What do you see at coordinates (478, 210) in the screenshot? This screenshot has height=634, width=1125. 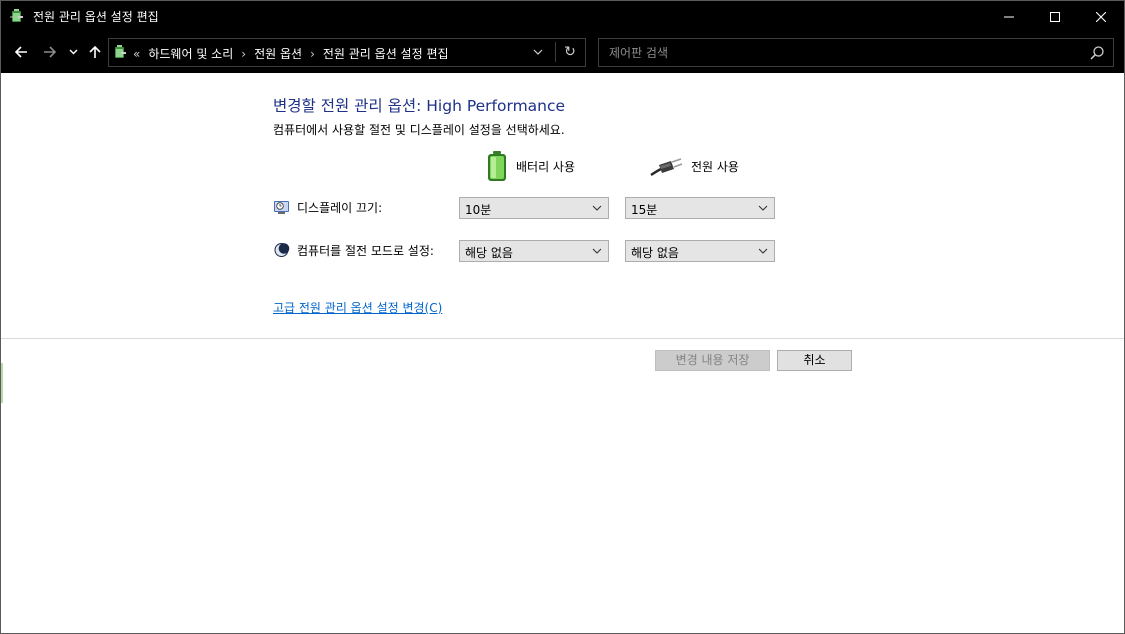 I see `selected-value: 10분` at bounding box center [478, 210].